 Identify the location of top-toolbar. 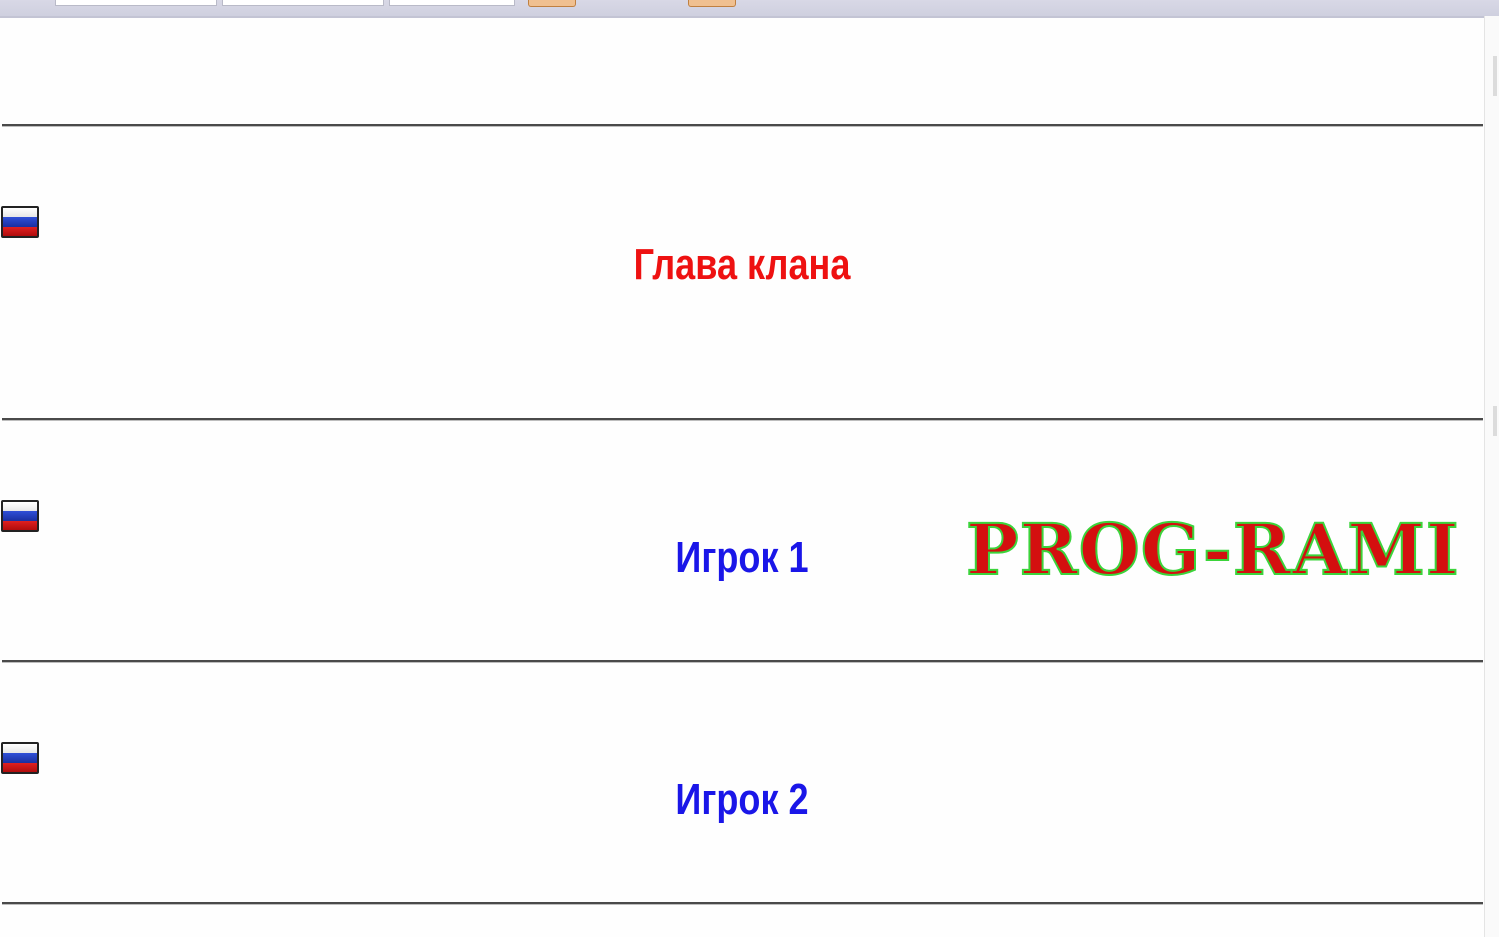
(749, 9).